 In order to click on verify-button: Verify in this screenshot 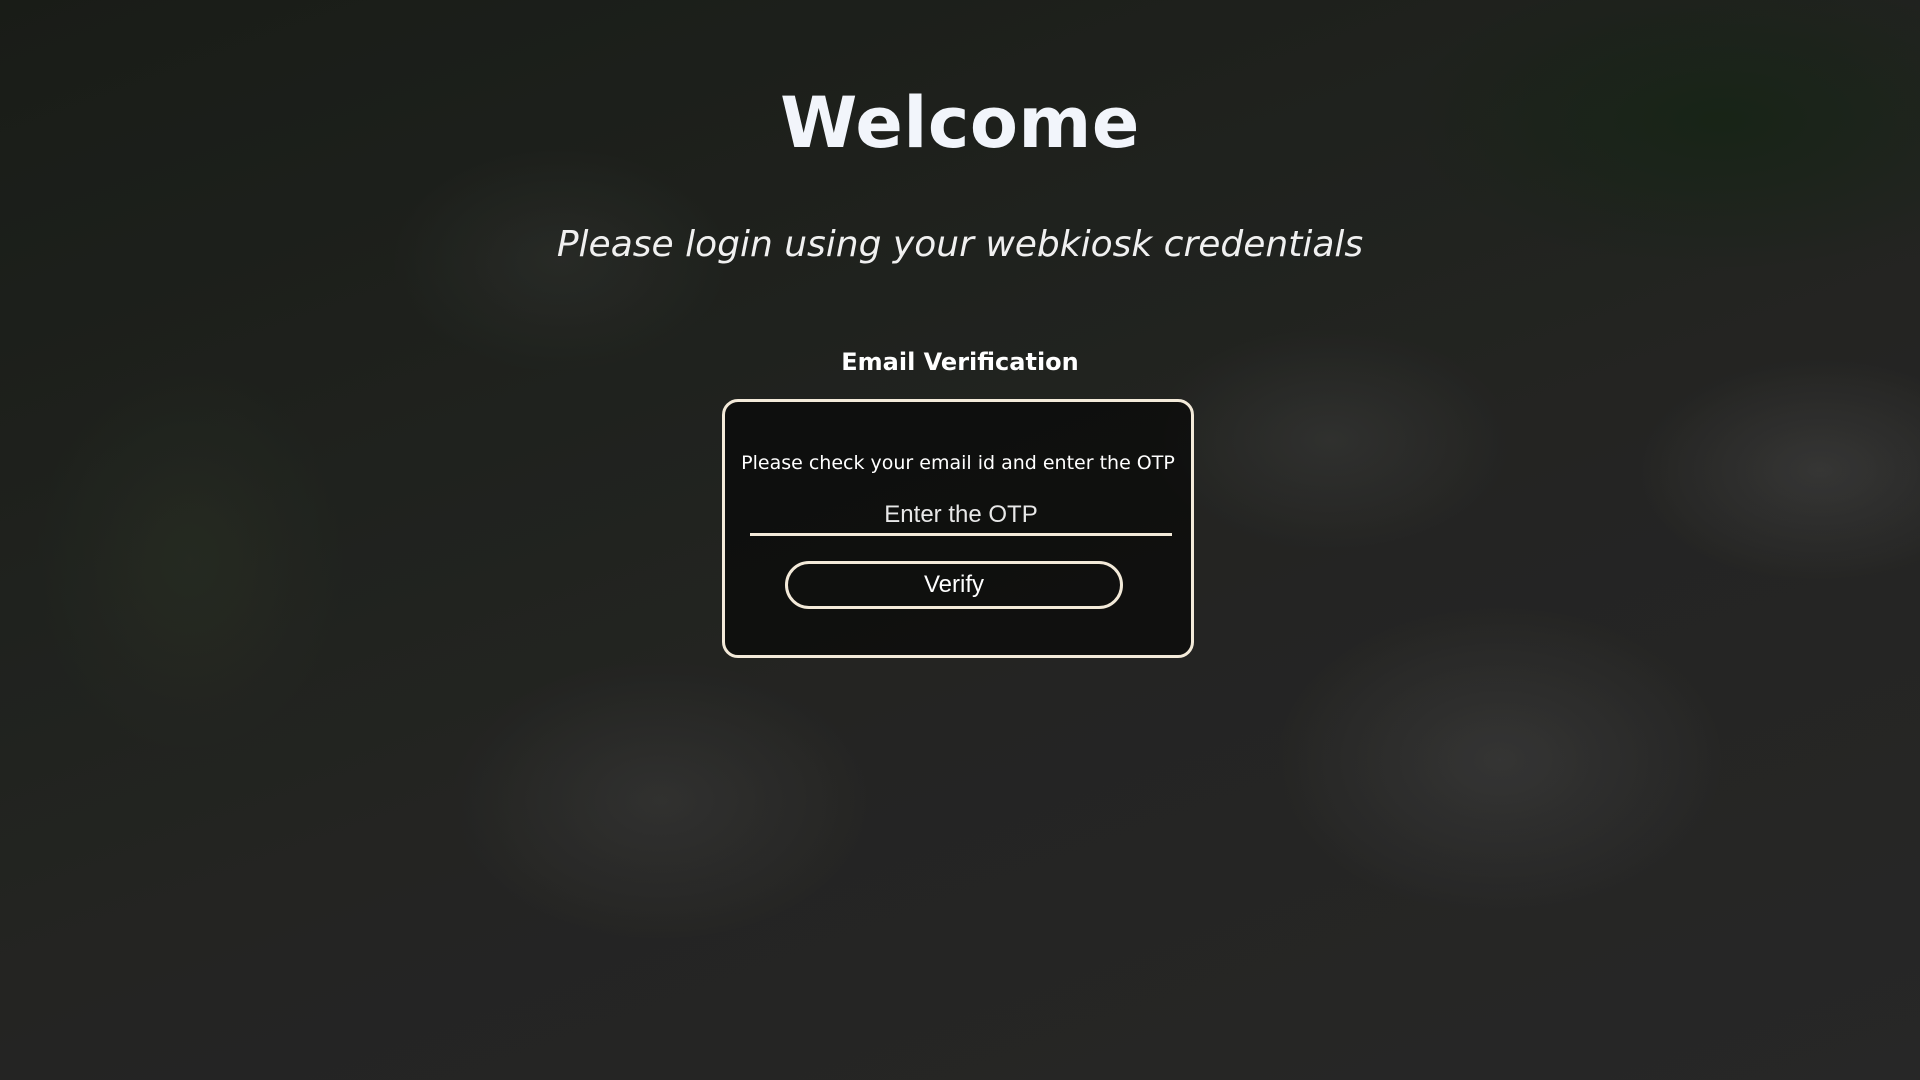, I will do `click(954, 585)`.